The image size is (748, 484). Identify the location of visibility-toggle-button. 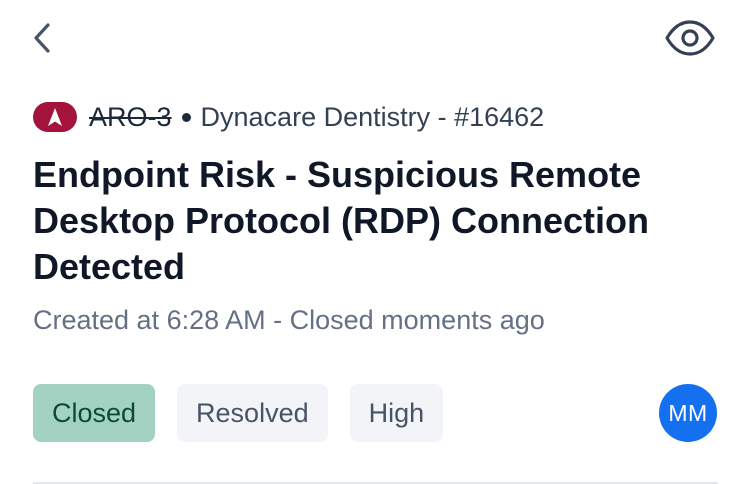
(690, 38).